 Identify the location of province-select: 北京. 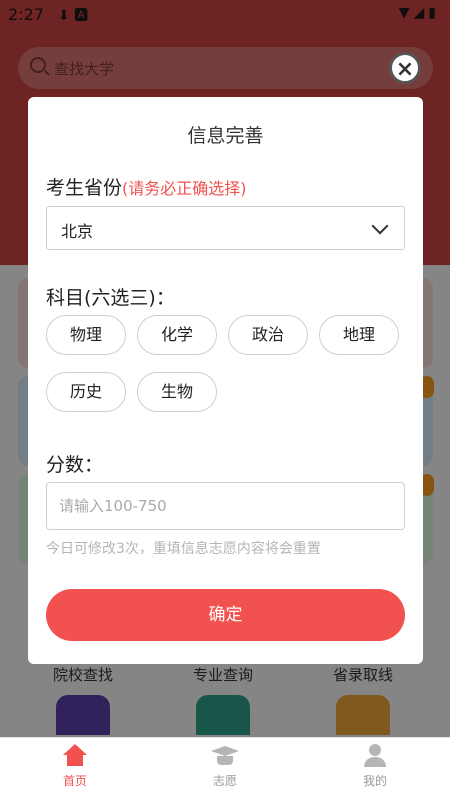
(225, 228).